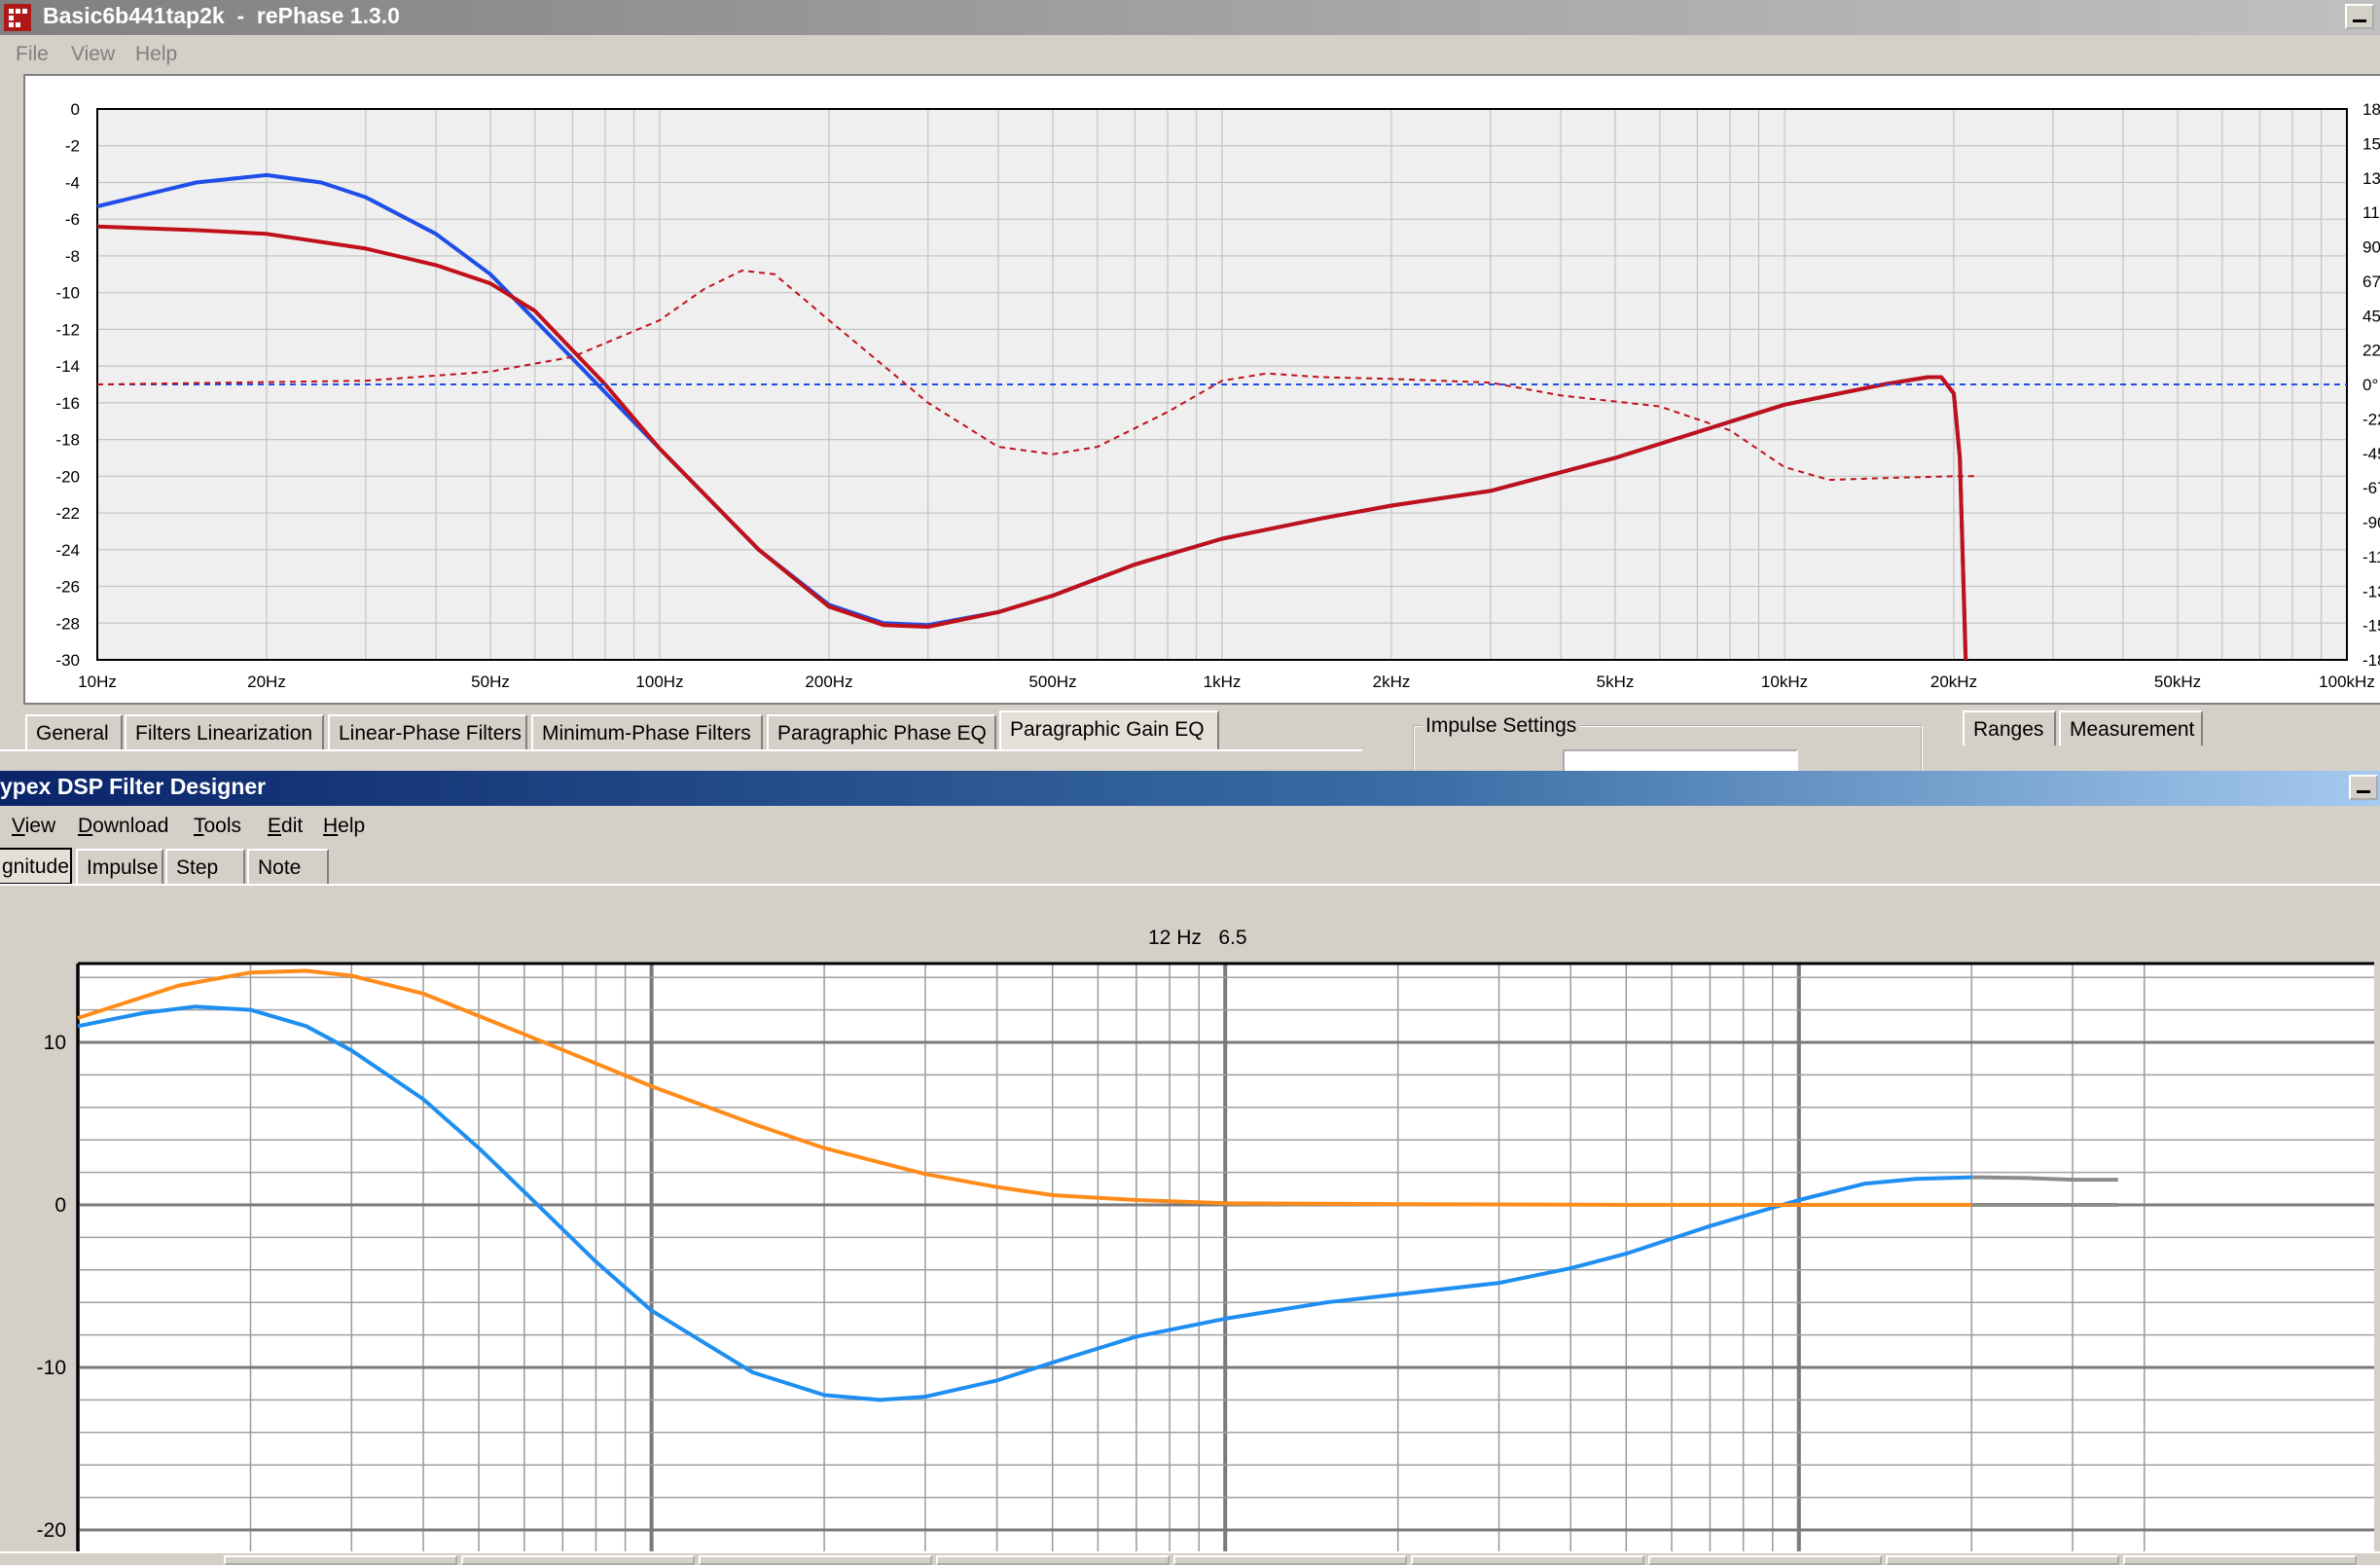 The height and width of the screenshot is (1565, 2380). What do you see at coordinates (659, 682) in the screenshot?
I see `x-tick-label: 100Hz` at bounding box center [659, 682].